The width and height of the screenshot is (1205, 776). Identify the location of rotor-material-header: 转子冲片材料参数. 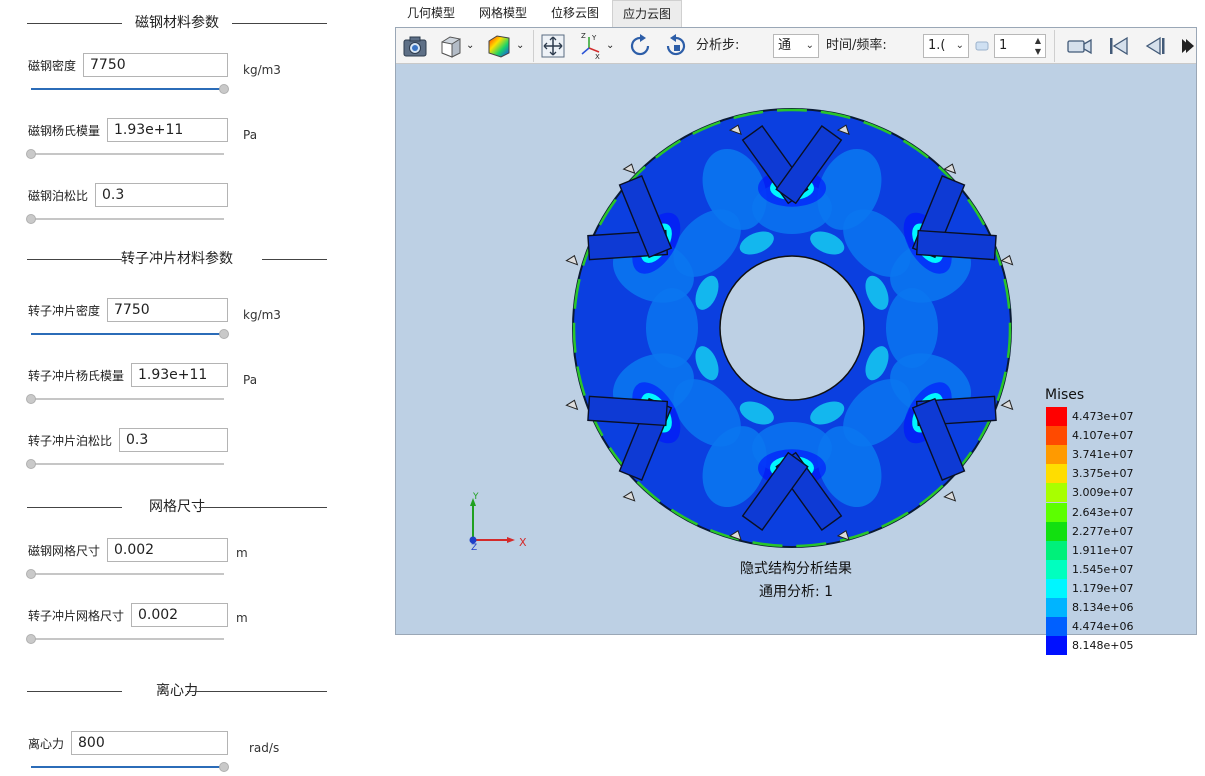
(177, 259).